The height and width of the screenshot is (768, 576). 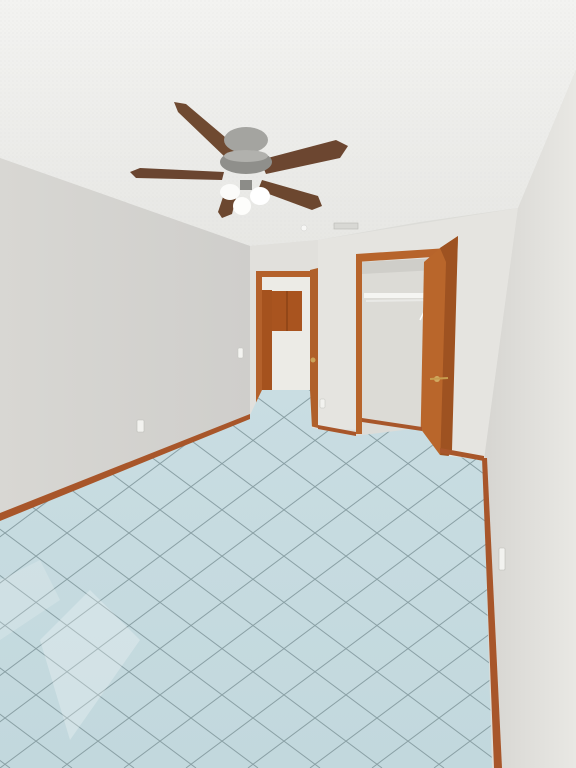 I want to click on fan-canopy, so click(x=246, y=140).